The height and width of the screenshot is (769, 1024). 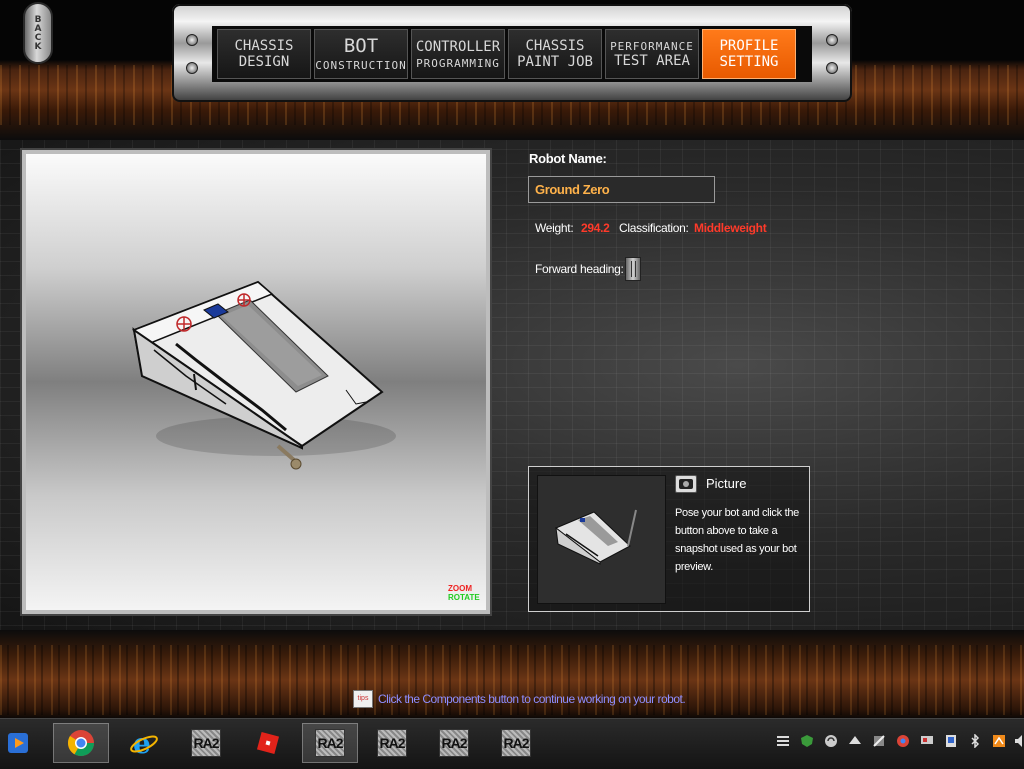 What do you see at coordinates (144, 743) in the screenshot?
I see `internet-explorer-icon: e` at bounding box center [144, 743].